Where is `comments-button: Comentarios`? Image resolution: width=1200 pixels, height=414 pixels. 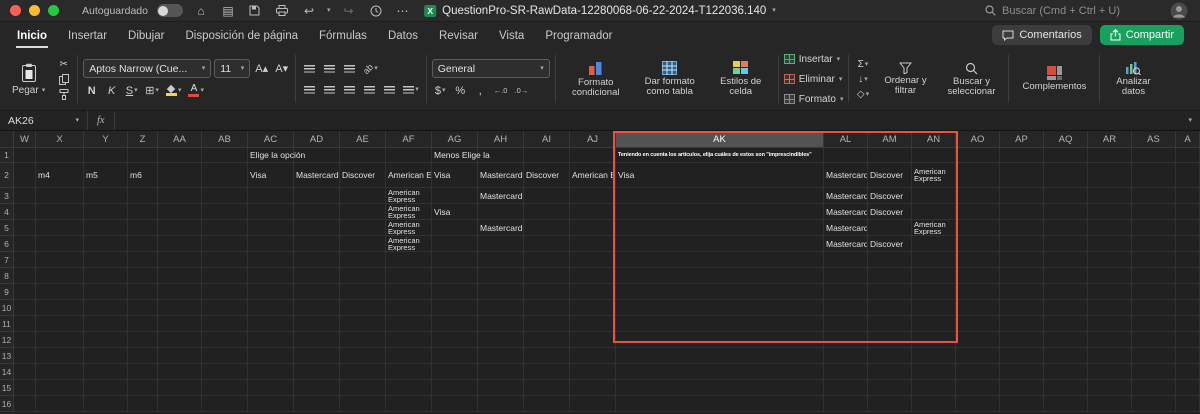 comments-button: Comentarios is located at coordinates (1042, 35).